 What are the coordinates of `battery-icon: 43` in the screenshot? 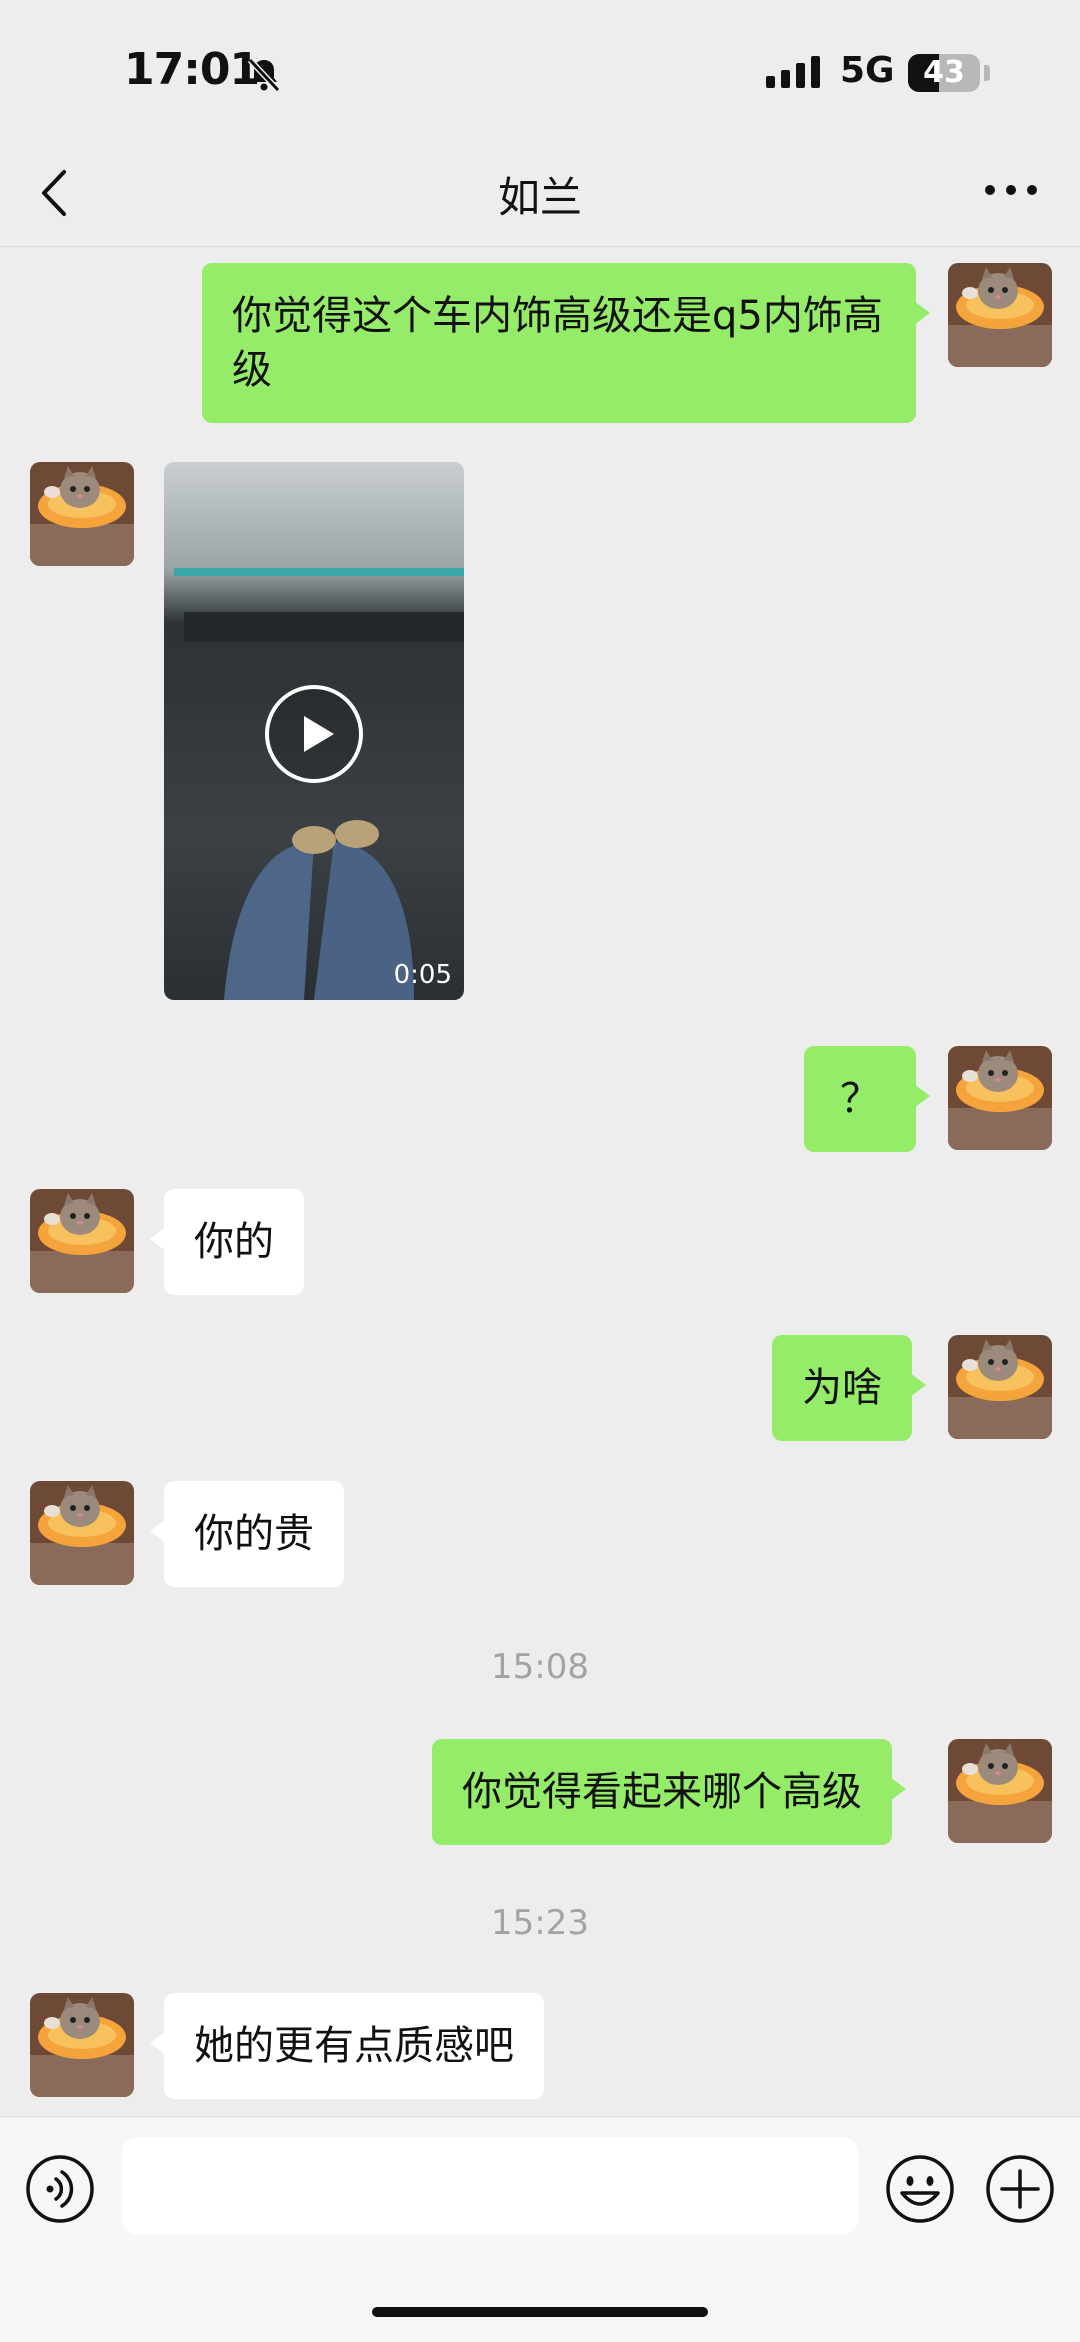 It's located at (944, 73).